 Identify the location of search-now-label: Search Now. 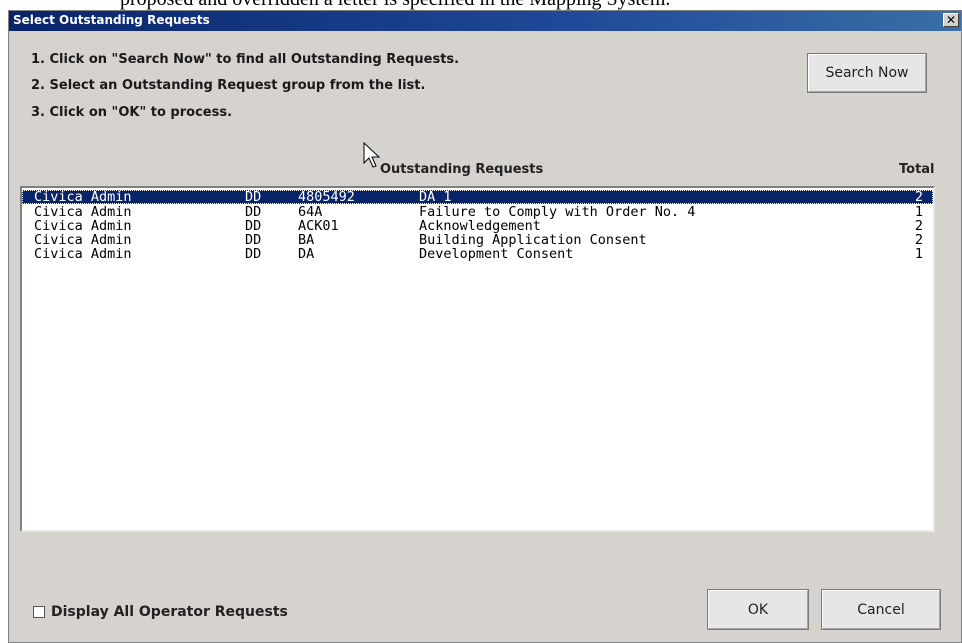
(867, 73).